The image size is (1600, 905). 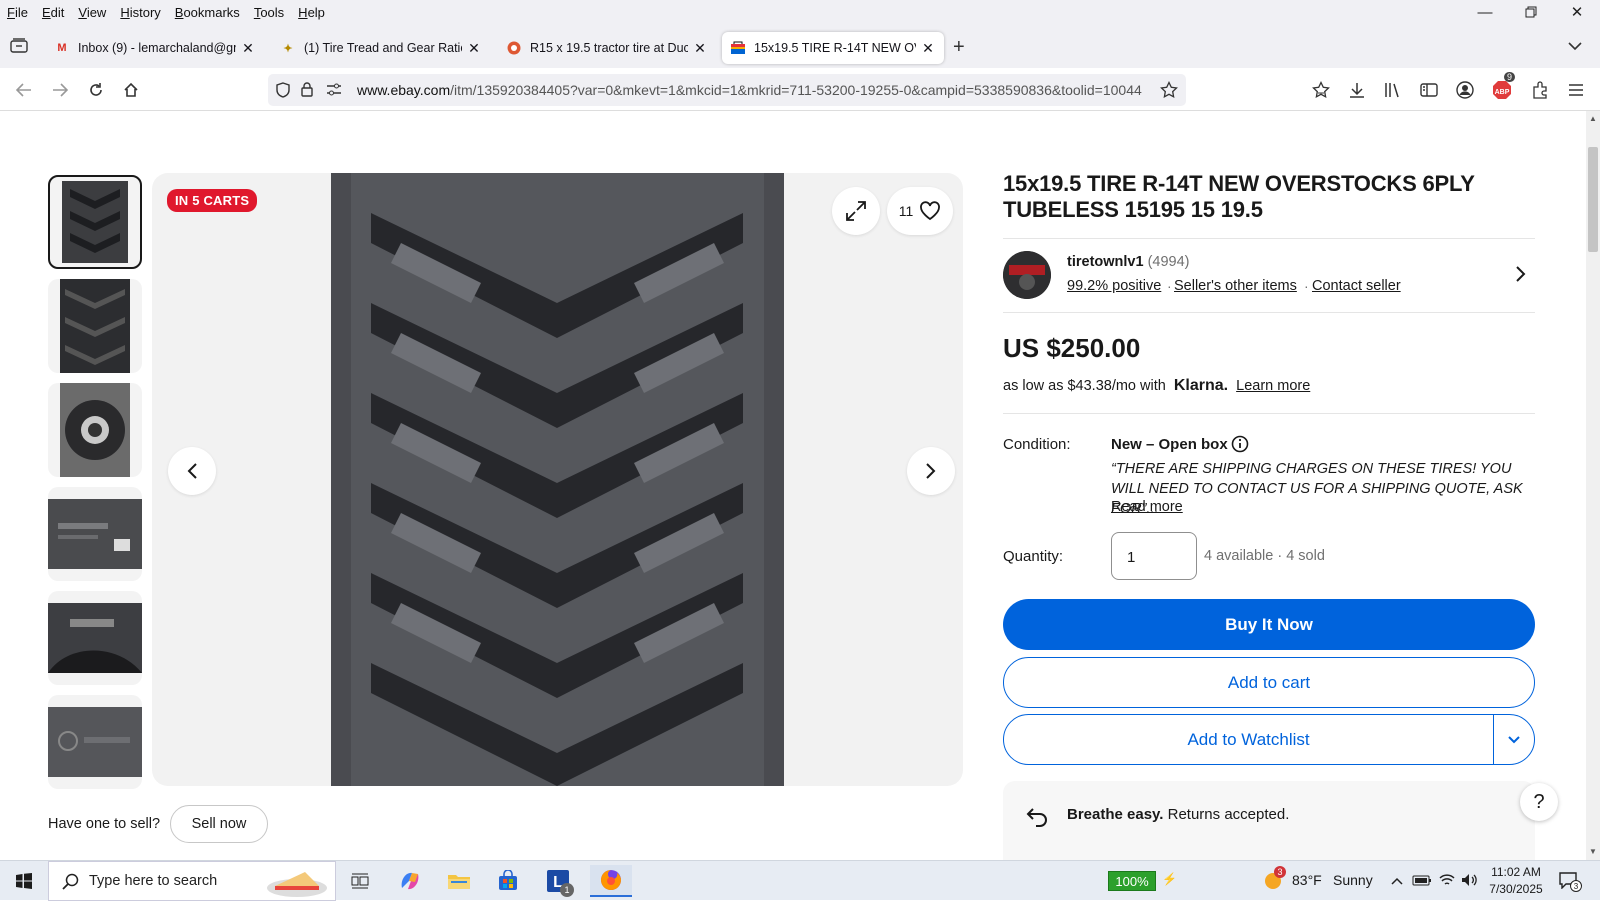 I want to click on scroll-up-icon: ▲, so click(x=1593, y=118).